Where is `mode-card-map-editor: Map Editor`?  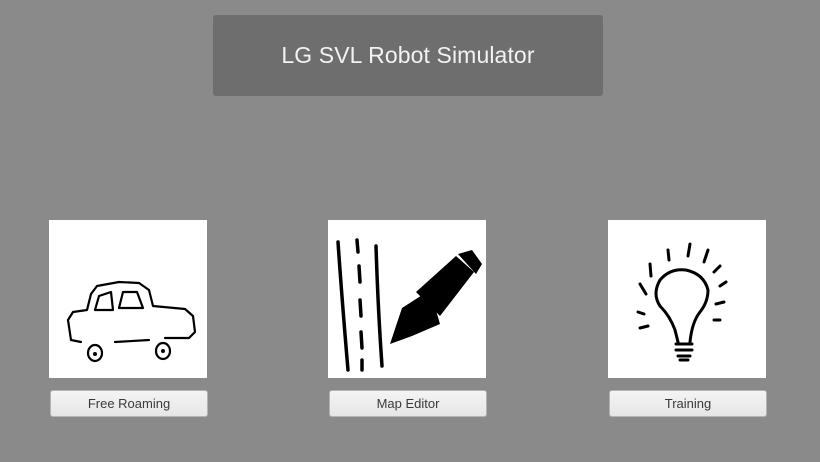 mode-card-map-editor: Map Editor is located at coordinates (408, 318).